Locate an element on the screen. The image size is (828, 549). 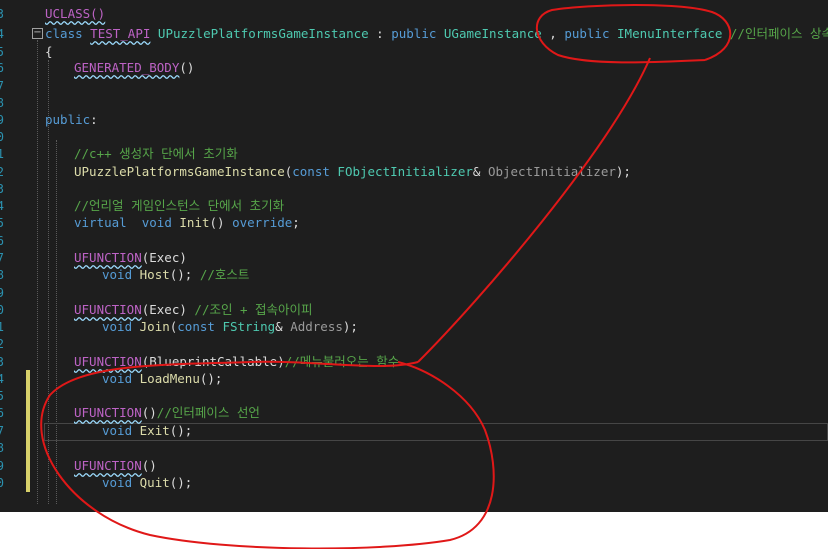
line-number: 2 is located at coordinates (2, 172).